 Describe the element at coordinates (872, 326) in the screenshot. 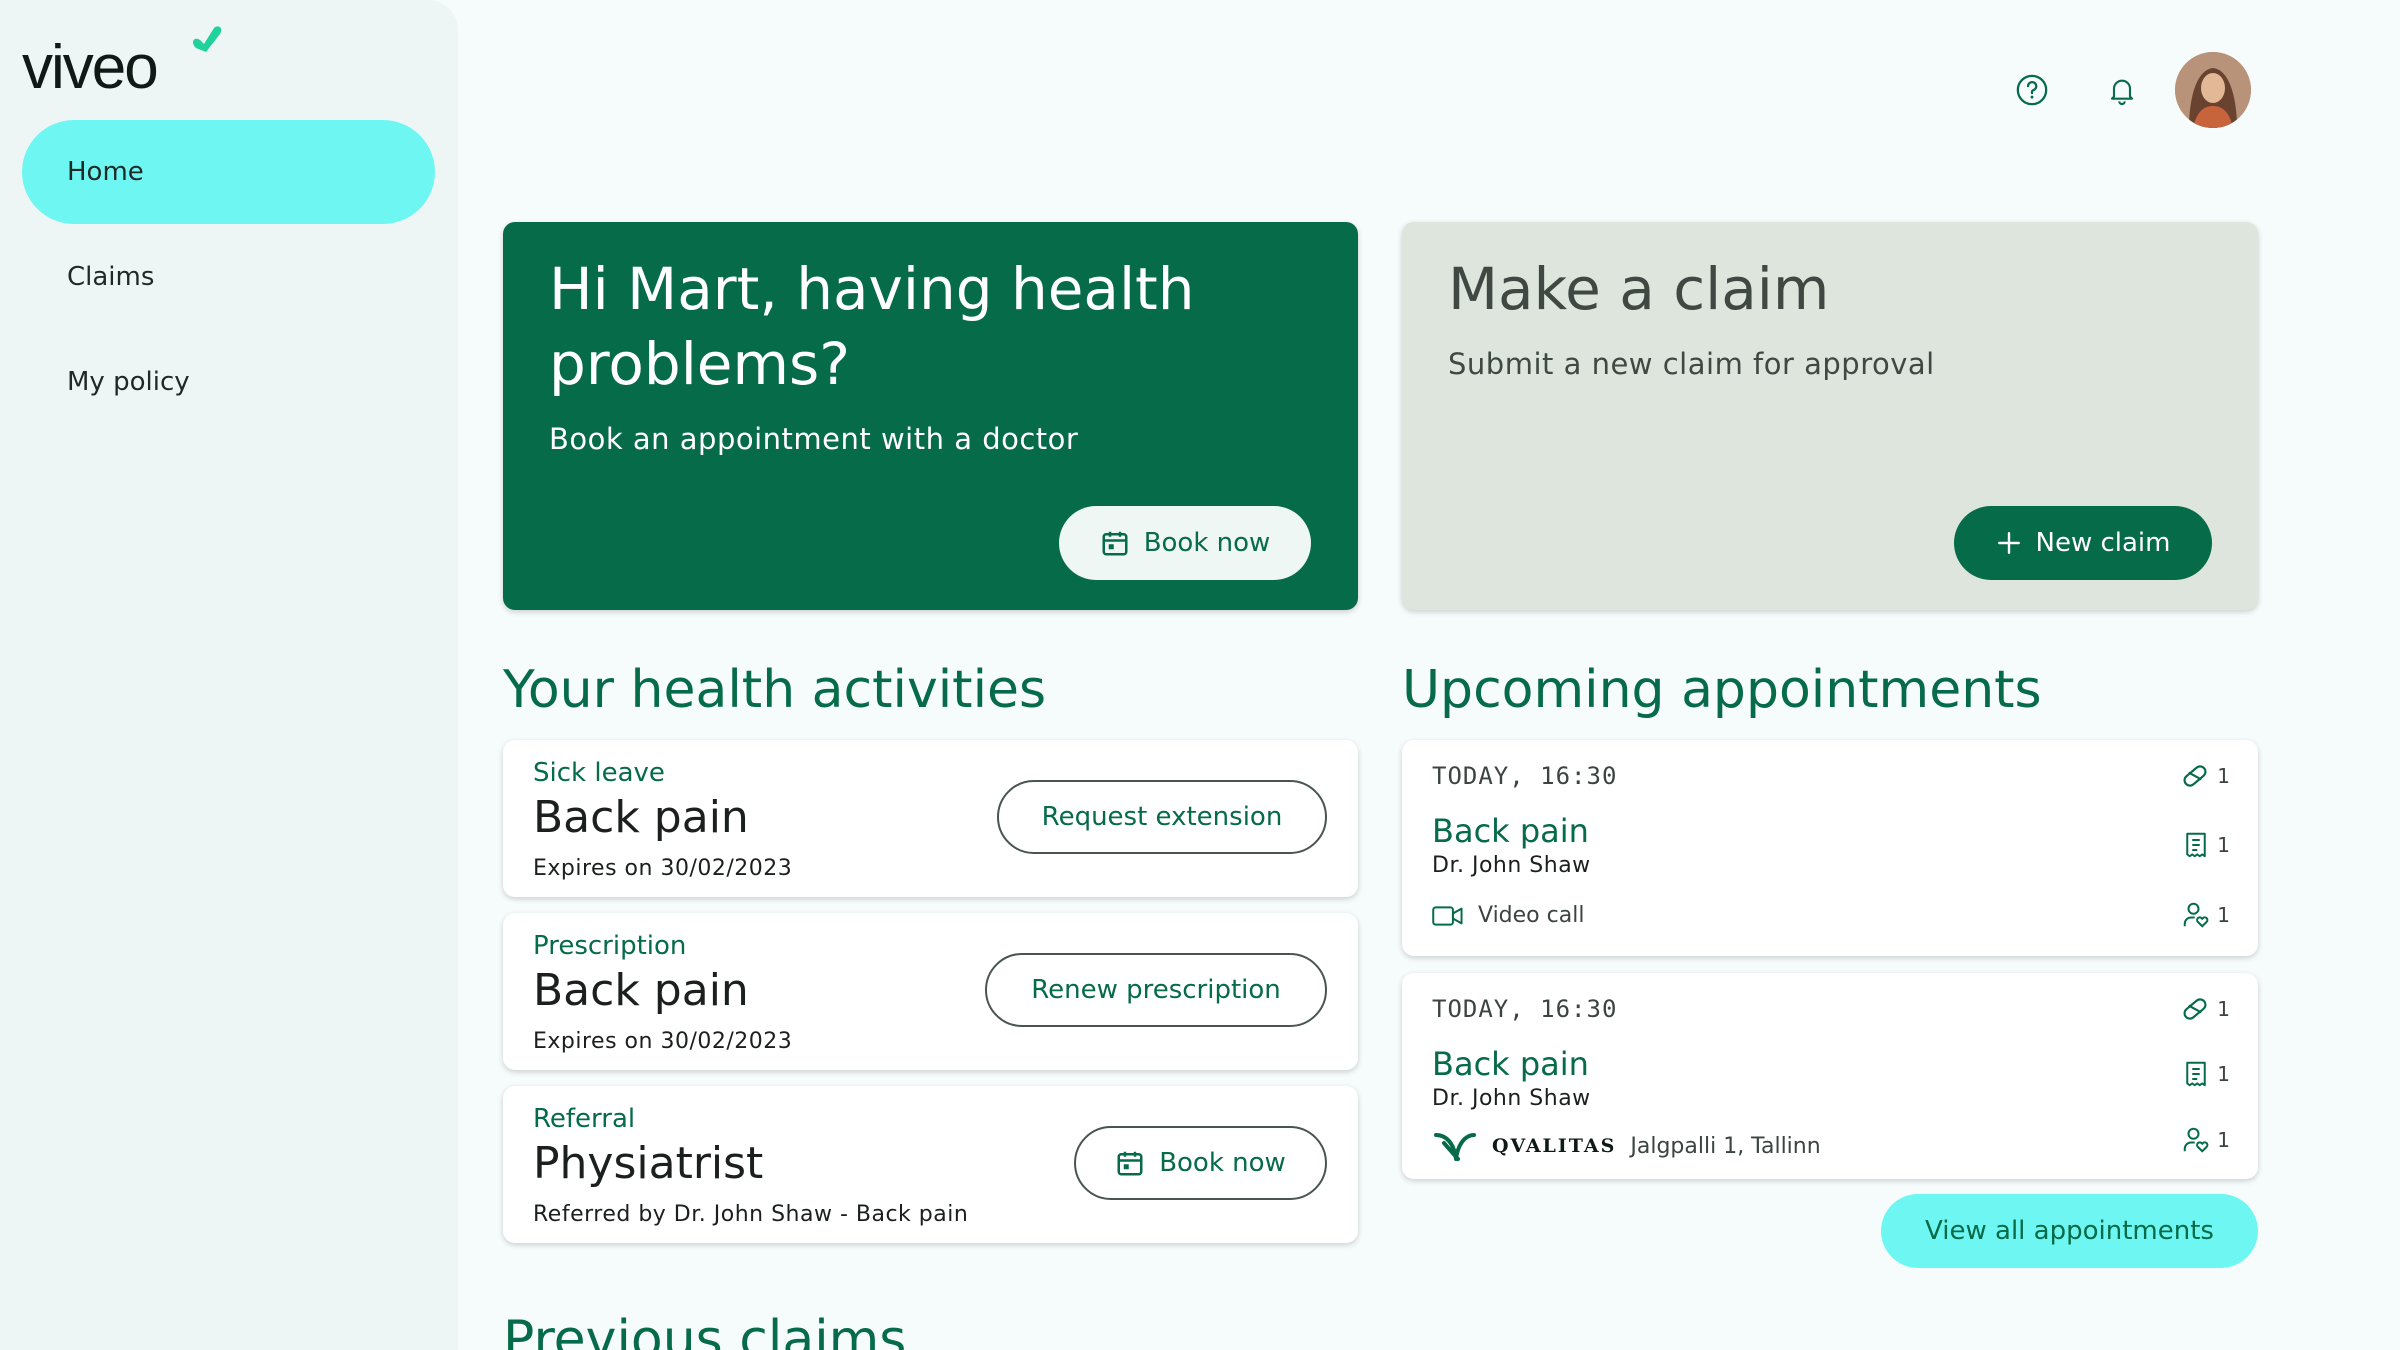

I see `greeting-title: Hi Mart, having health problems?` at that location.